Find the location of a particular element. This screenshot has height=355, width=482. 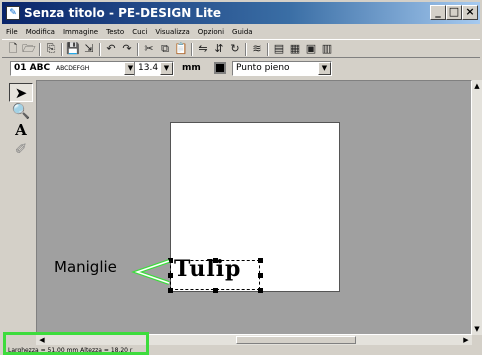

size-value: 13.4 is located at coordinates (148, 68).